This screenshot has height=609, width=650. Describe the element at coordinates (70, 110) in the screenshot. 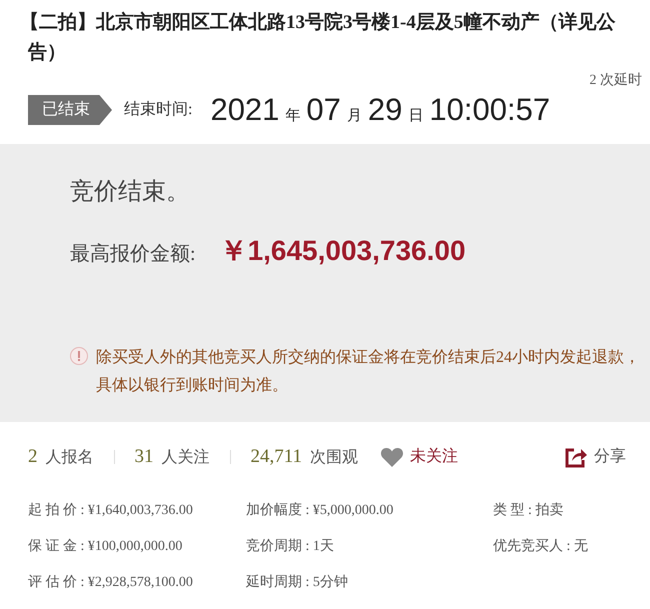

I see `status-badge: 已结束` at that location.